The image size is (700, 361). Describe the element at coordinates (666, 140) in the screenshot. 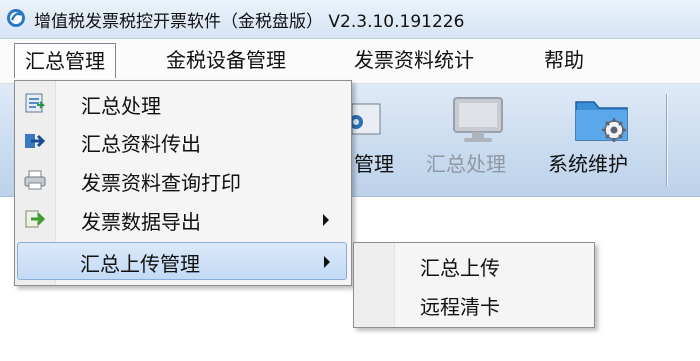

I see `toolbar-separator` at that location.